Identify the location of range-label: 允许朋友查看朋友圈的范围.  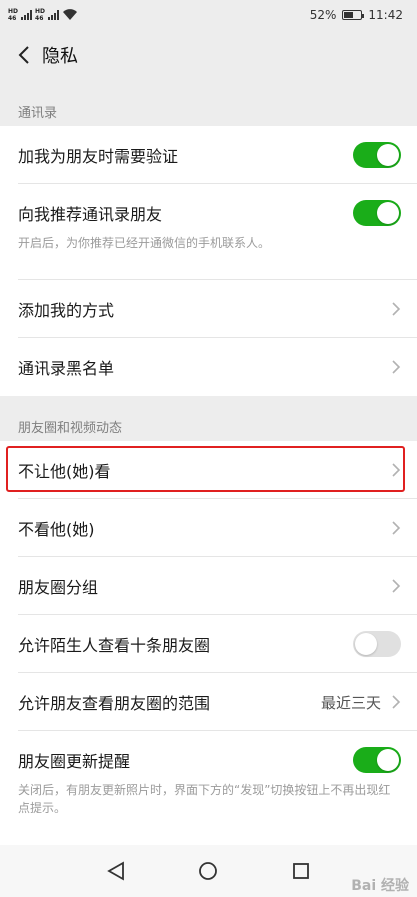
(114, 703).